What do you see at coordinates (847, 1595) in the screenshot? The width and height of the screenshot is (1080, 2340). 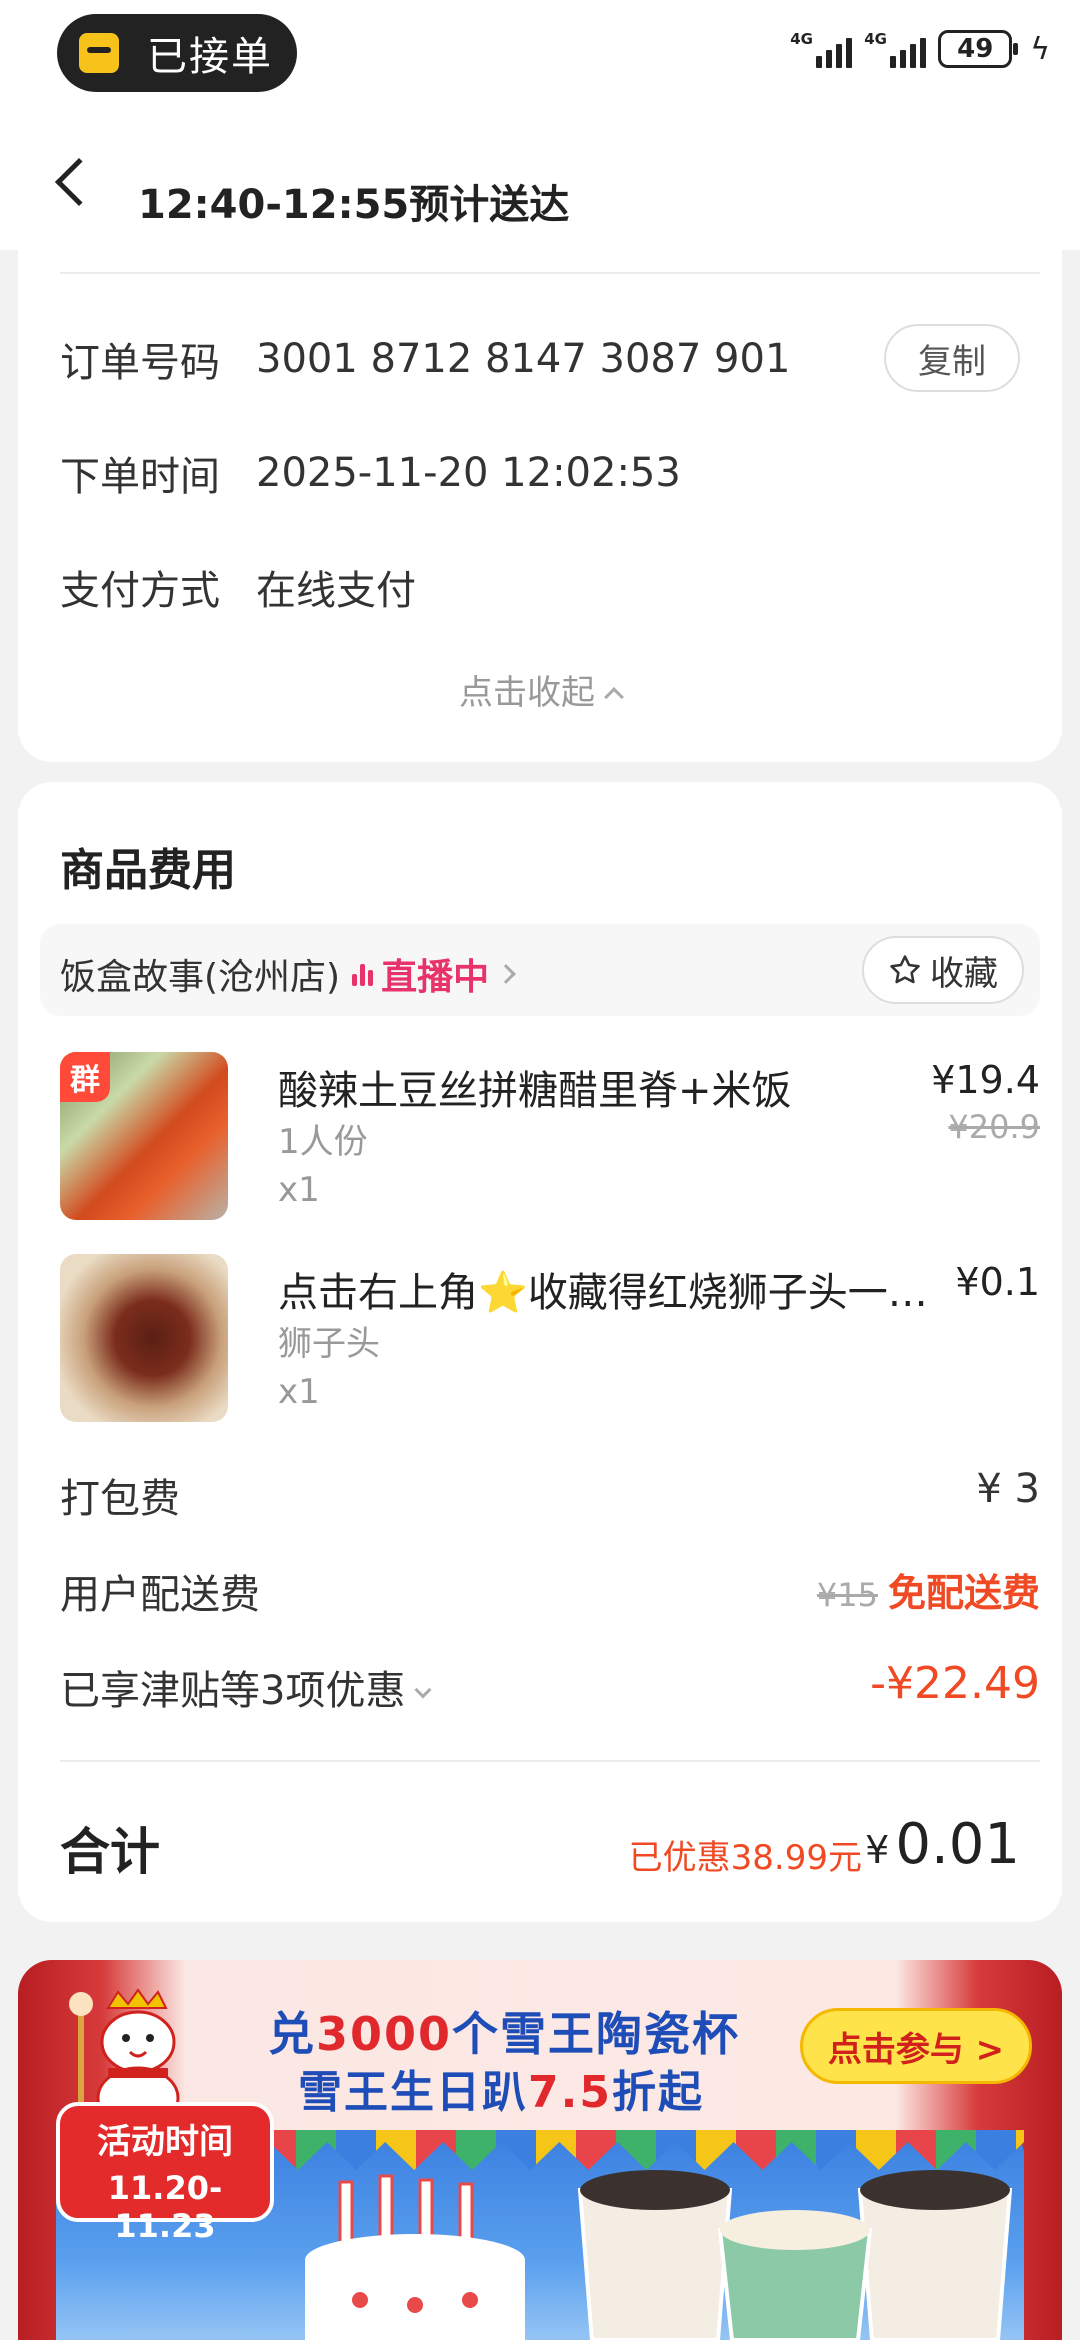 I see `delivery-original-fee: ¥15` at bounding box center [847, 1595].